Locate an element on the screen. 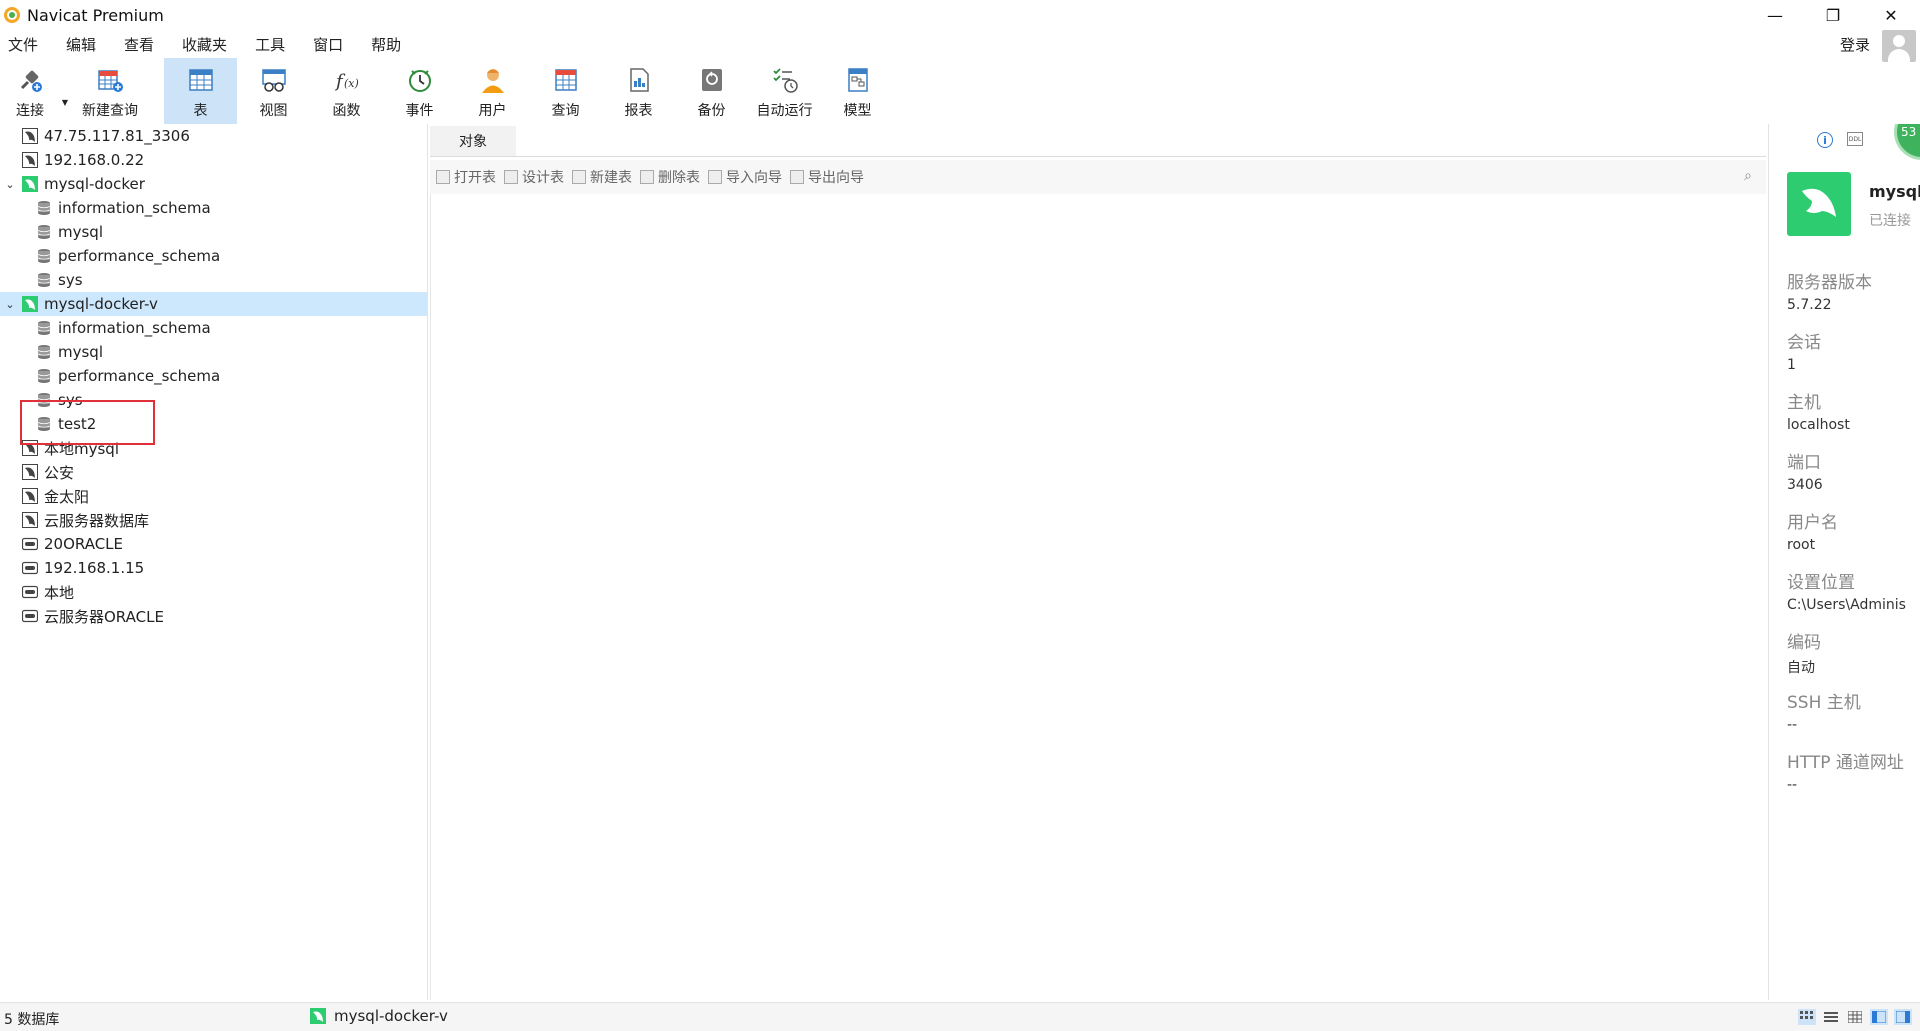 The height and width of the screenshot is (1031, 1920). menu-window: 窗口 is located at coordinates (328, 44).